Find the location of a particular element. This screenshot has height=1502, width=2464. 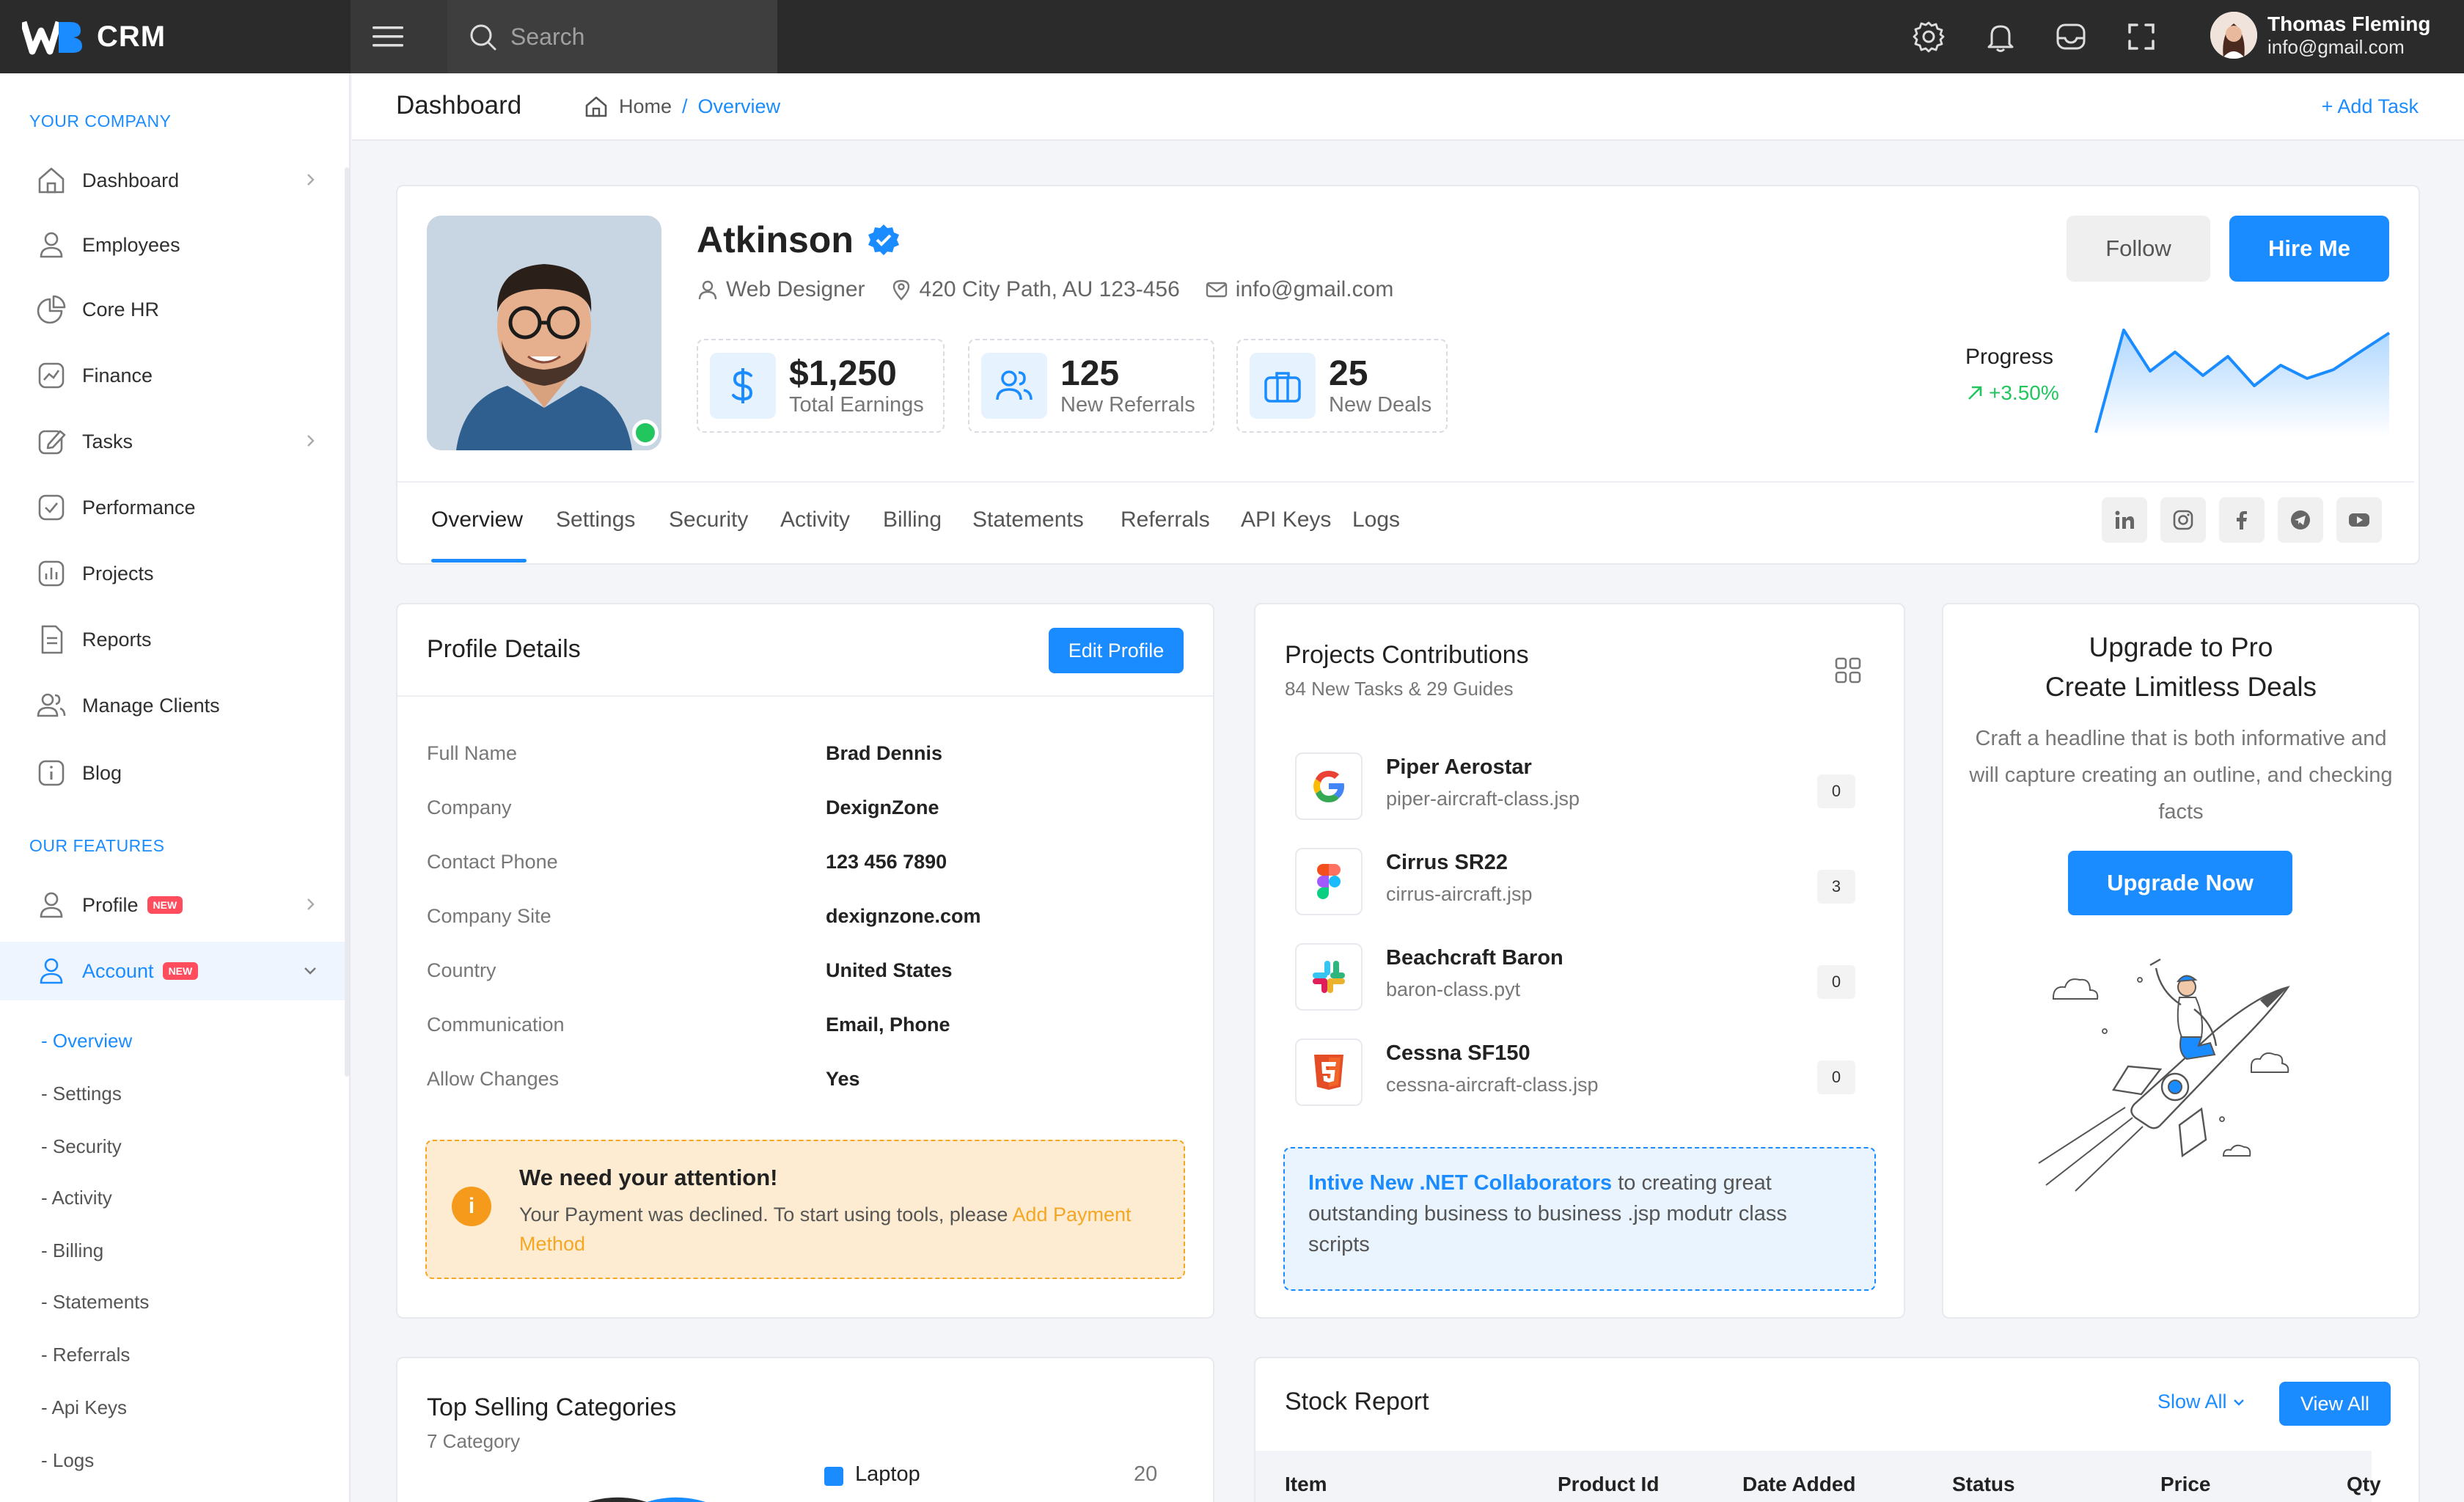

sidebar-item-reports: Reports is located at coordinates (172, 639).